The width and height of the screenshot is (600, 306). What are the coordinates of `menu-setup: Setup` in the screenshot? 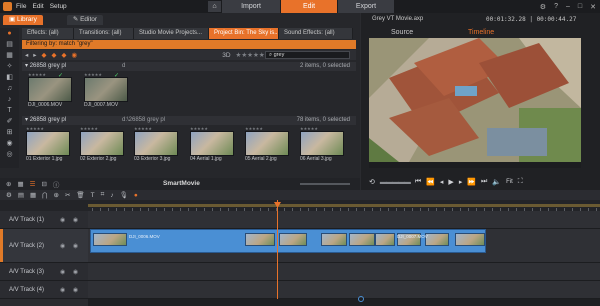 It's located at (58, 6).